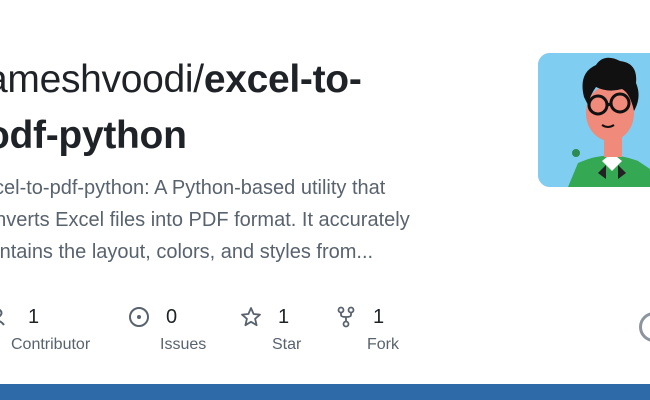  I want to click on star-icon, so click(251, 317).